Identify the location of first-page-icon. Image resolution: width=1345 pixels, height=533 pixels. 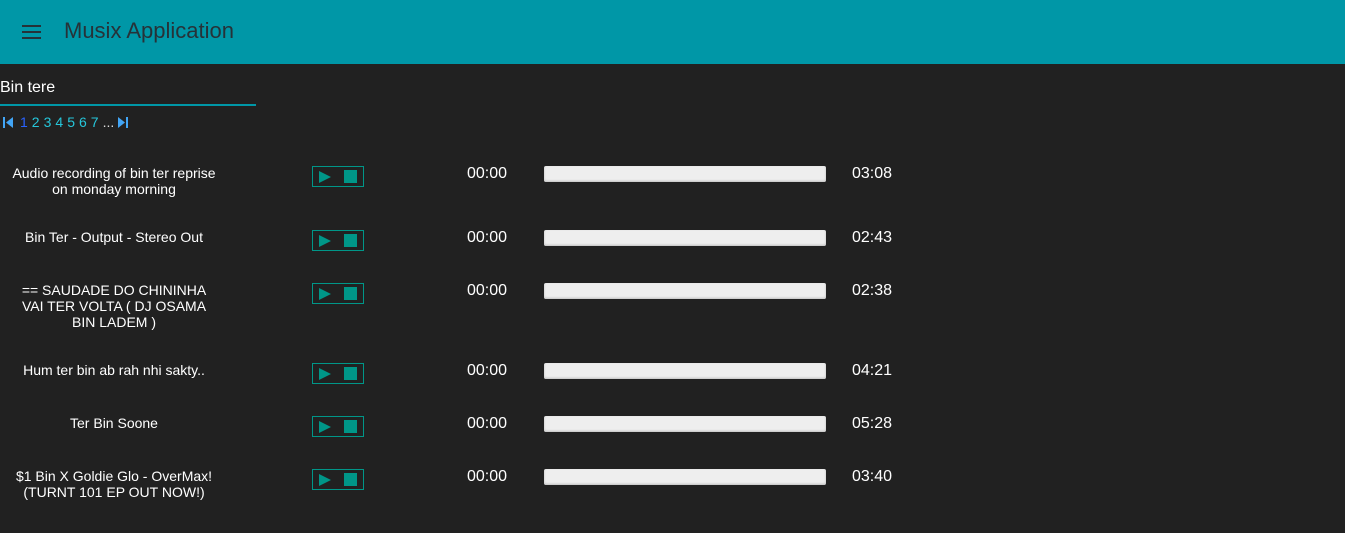
(8, 122).